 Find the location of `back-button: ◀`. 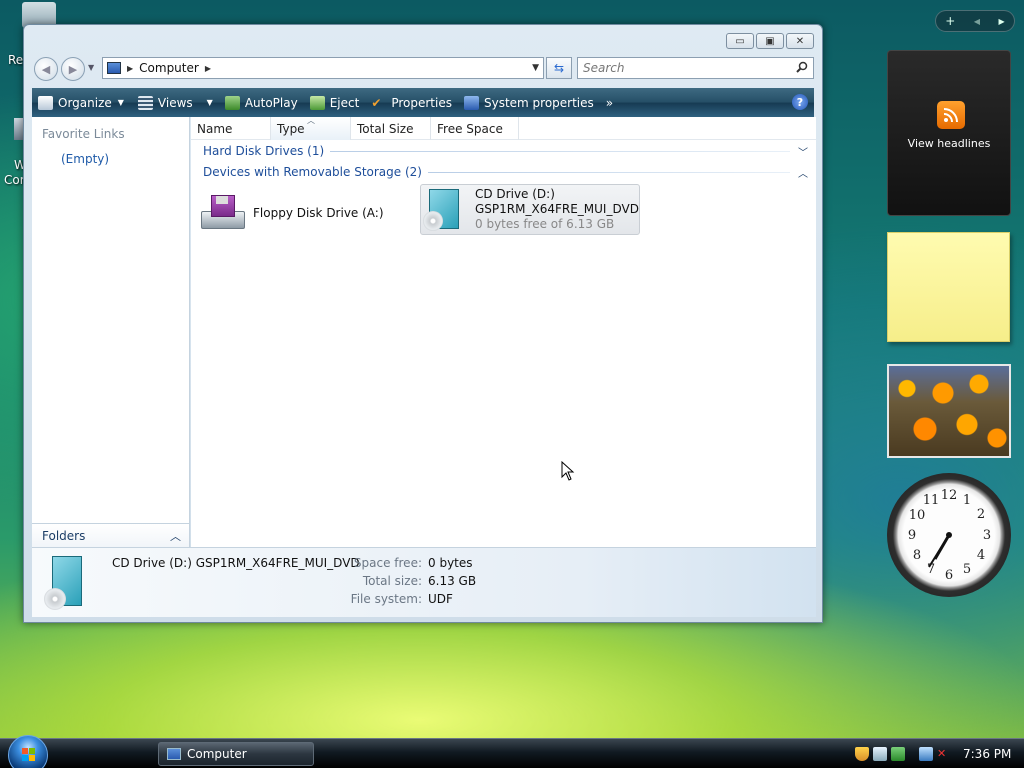

back-button: ◀ is located at coordinates (46, 69).